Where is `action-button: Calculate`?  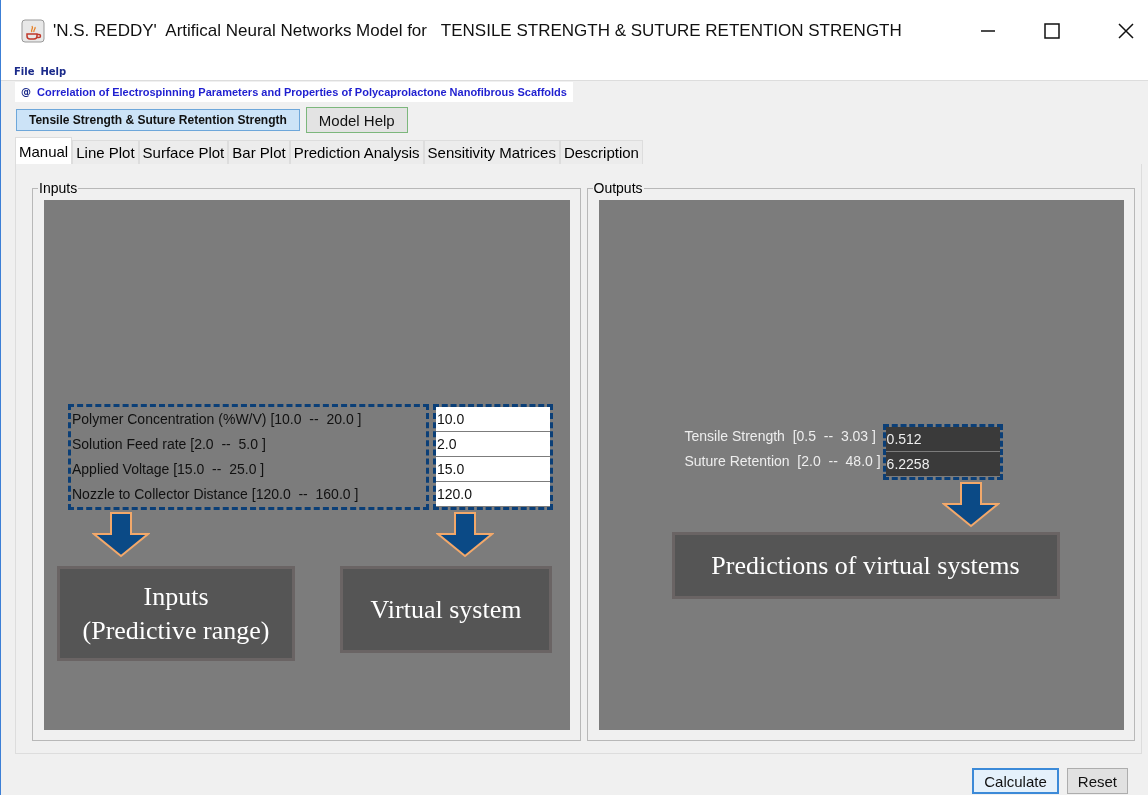
action-button: Calculate is located at coordinates (1015, 781).